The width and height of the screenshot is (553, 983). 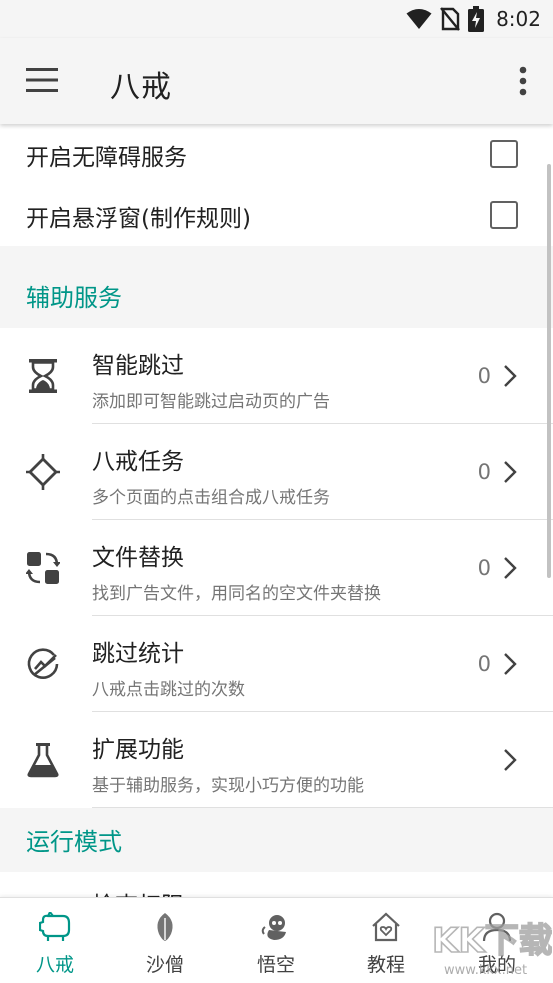 I want to click on svg-text: KK下载, so click(x=492, y=941).